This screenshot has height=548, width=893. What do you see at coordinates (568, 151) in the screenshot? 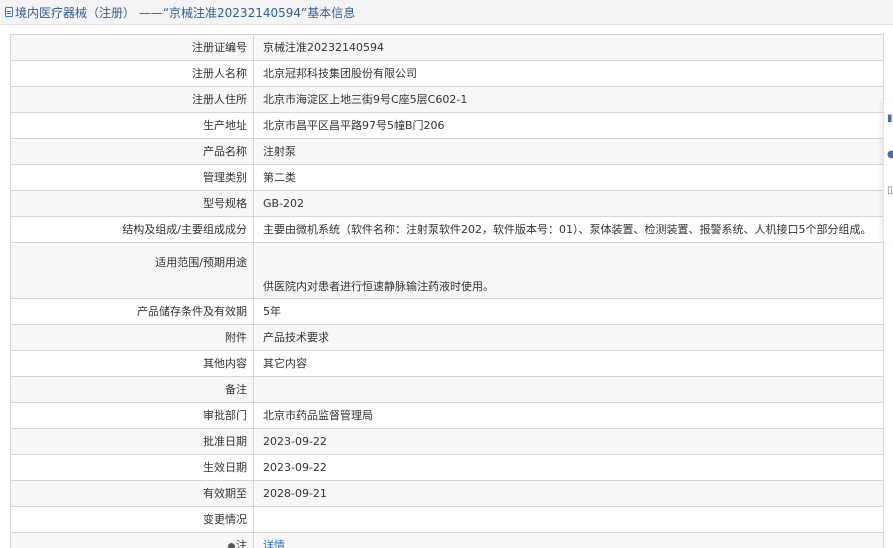
I see `field-value-product-name: 注射泵` at bounding box center [568, 151].